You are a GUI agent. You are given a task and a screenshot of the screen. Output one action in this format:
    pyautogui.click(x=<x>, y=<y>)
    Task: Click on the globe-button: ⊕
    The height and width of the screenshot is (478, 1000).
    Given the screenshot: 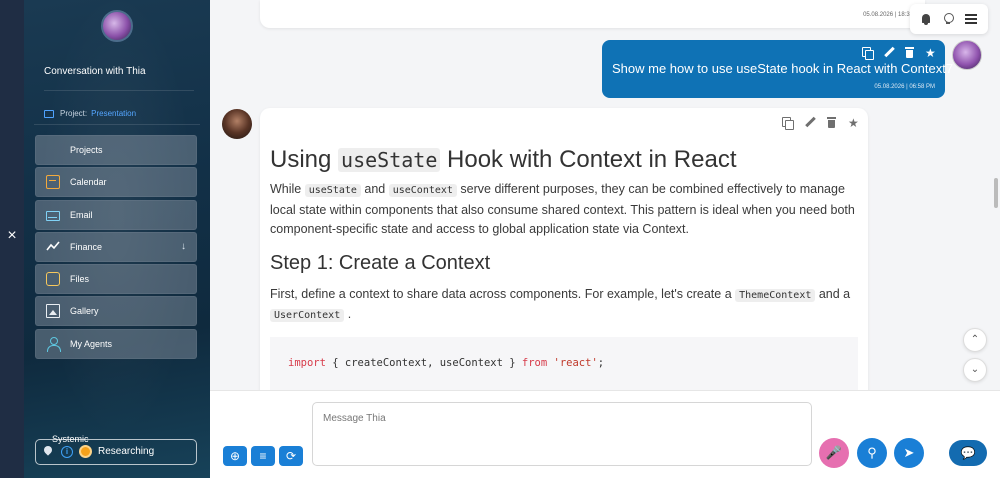 What is the action you would take?
    pyautogui.click(x=235, y=456)
    